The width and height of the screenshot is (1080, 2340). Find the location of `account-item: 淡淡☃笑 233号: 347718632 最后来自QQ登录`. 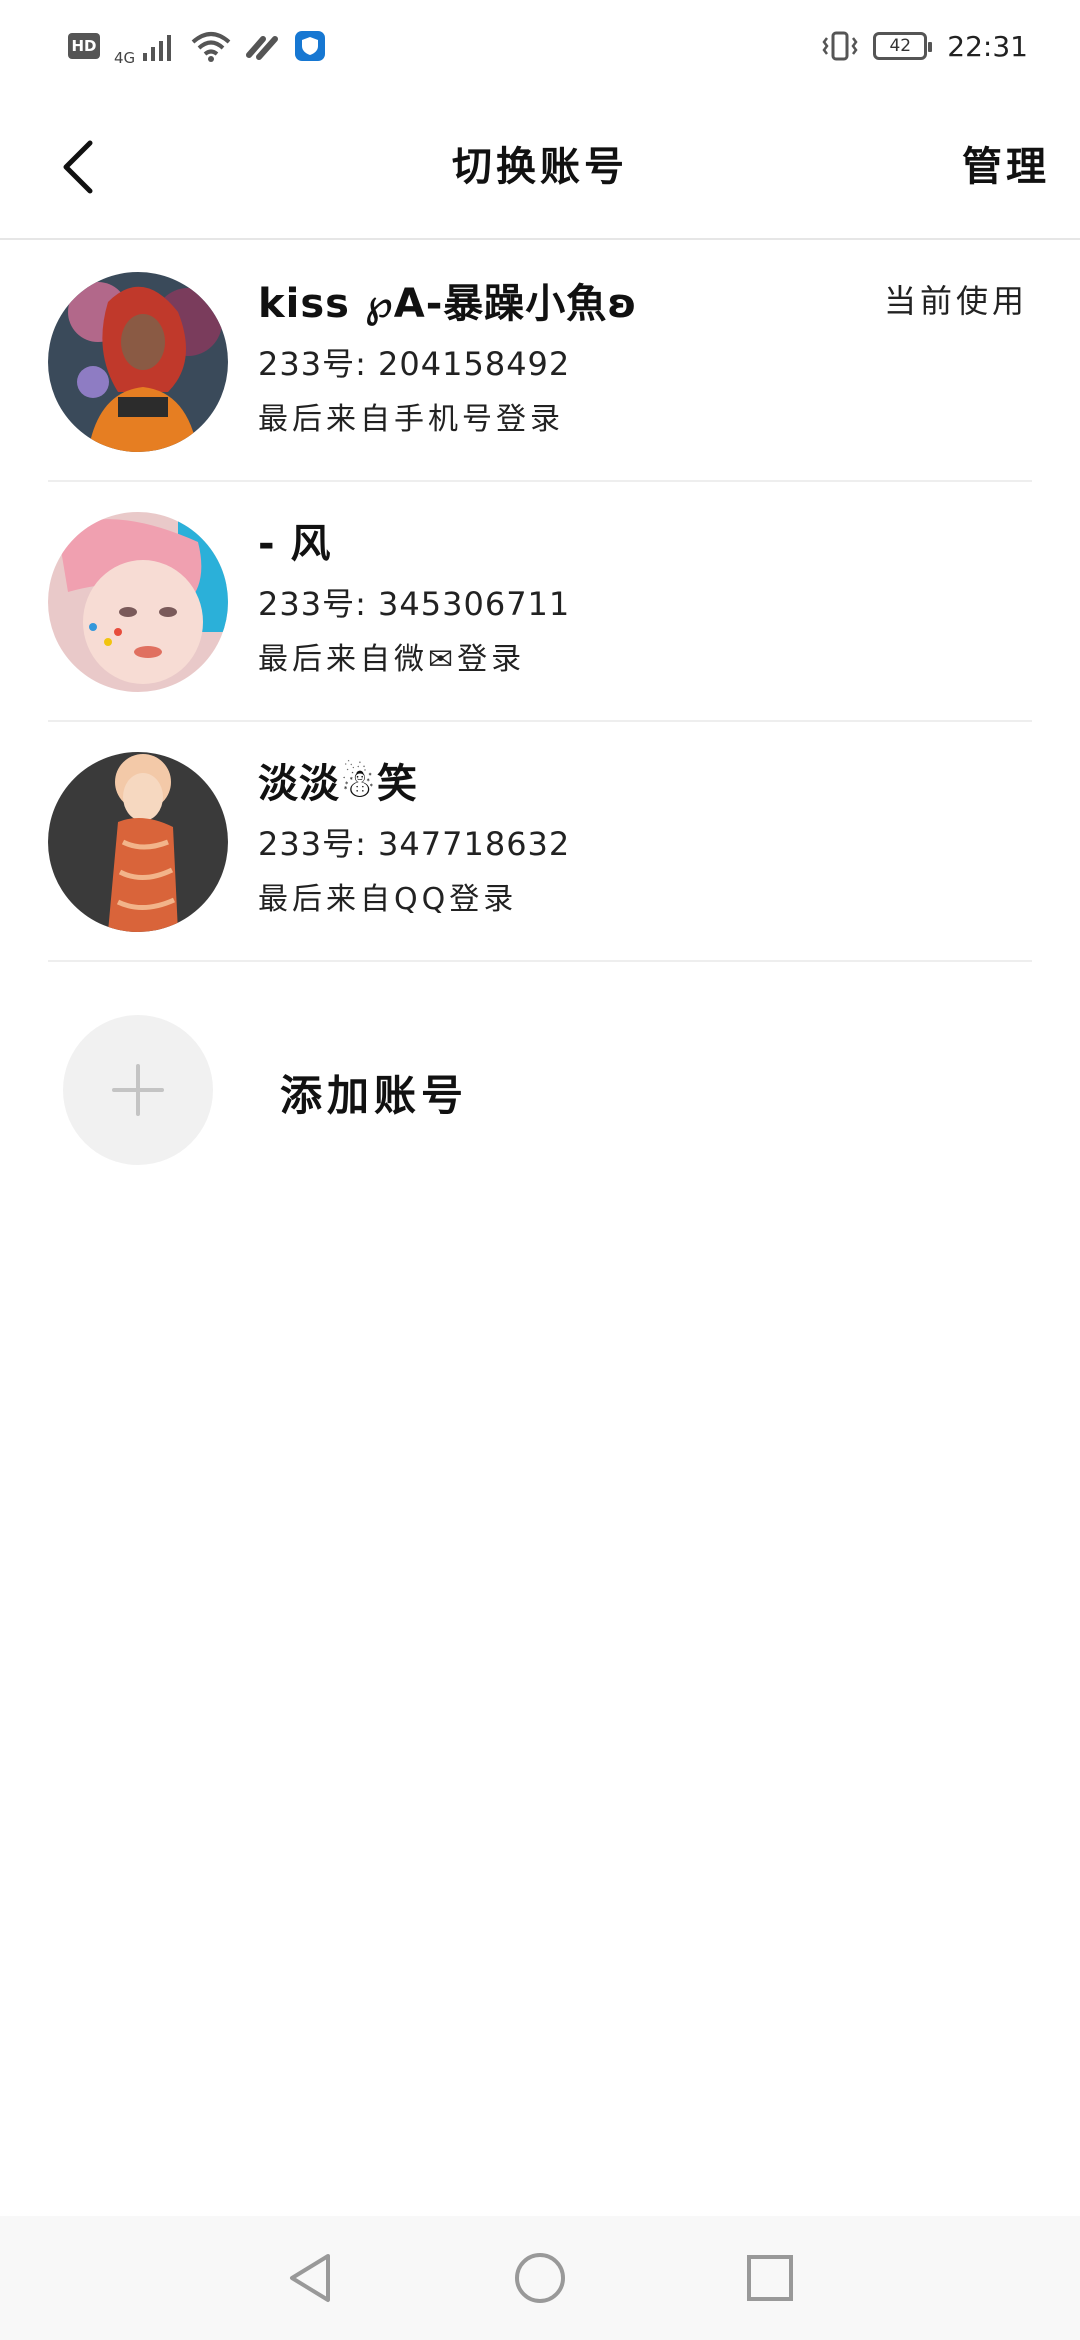

account-item: 淡淡☃笑 233号: 347718632 最后来自QQ登录 is located at coordinates (540, 842).